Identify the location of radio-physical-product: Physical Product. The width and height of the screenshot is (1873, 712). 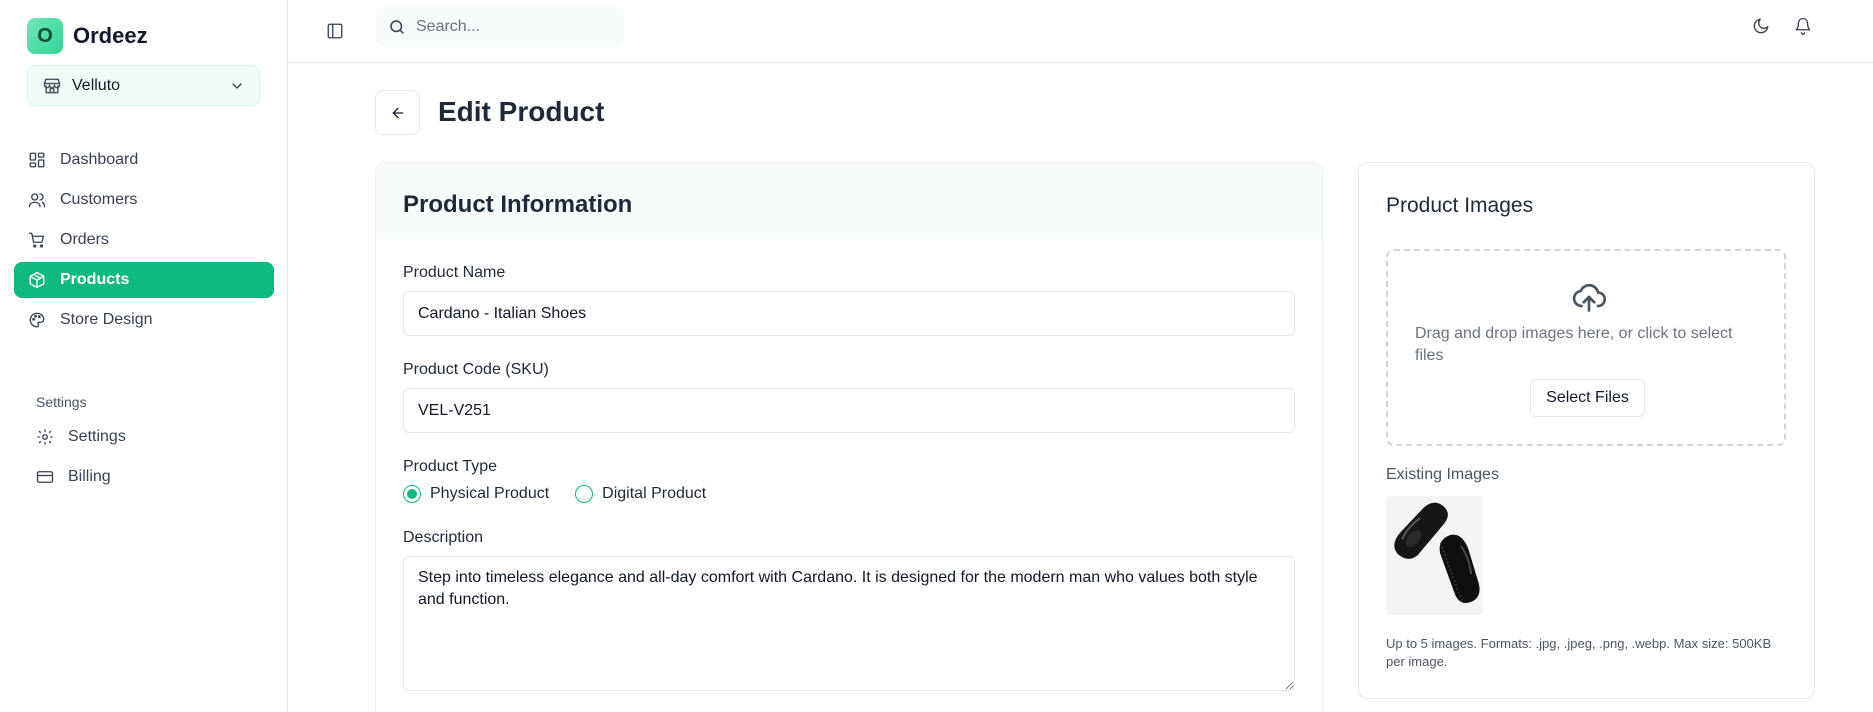
(476, 494).